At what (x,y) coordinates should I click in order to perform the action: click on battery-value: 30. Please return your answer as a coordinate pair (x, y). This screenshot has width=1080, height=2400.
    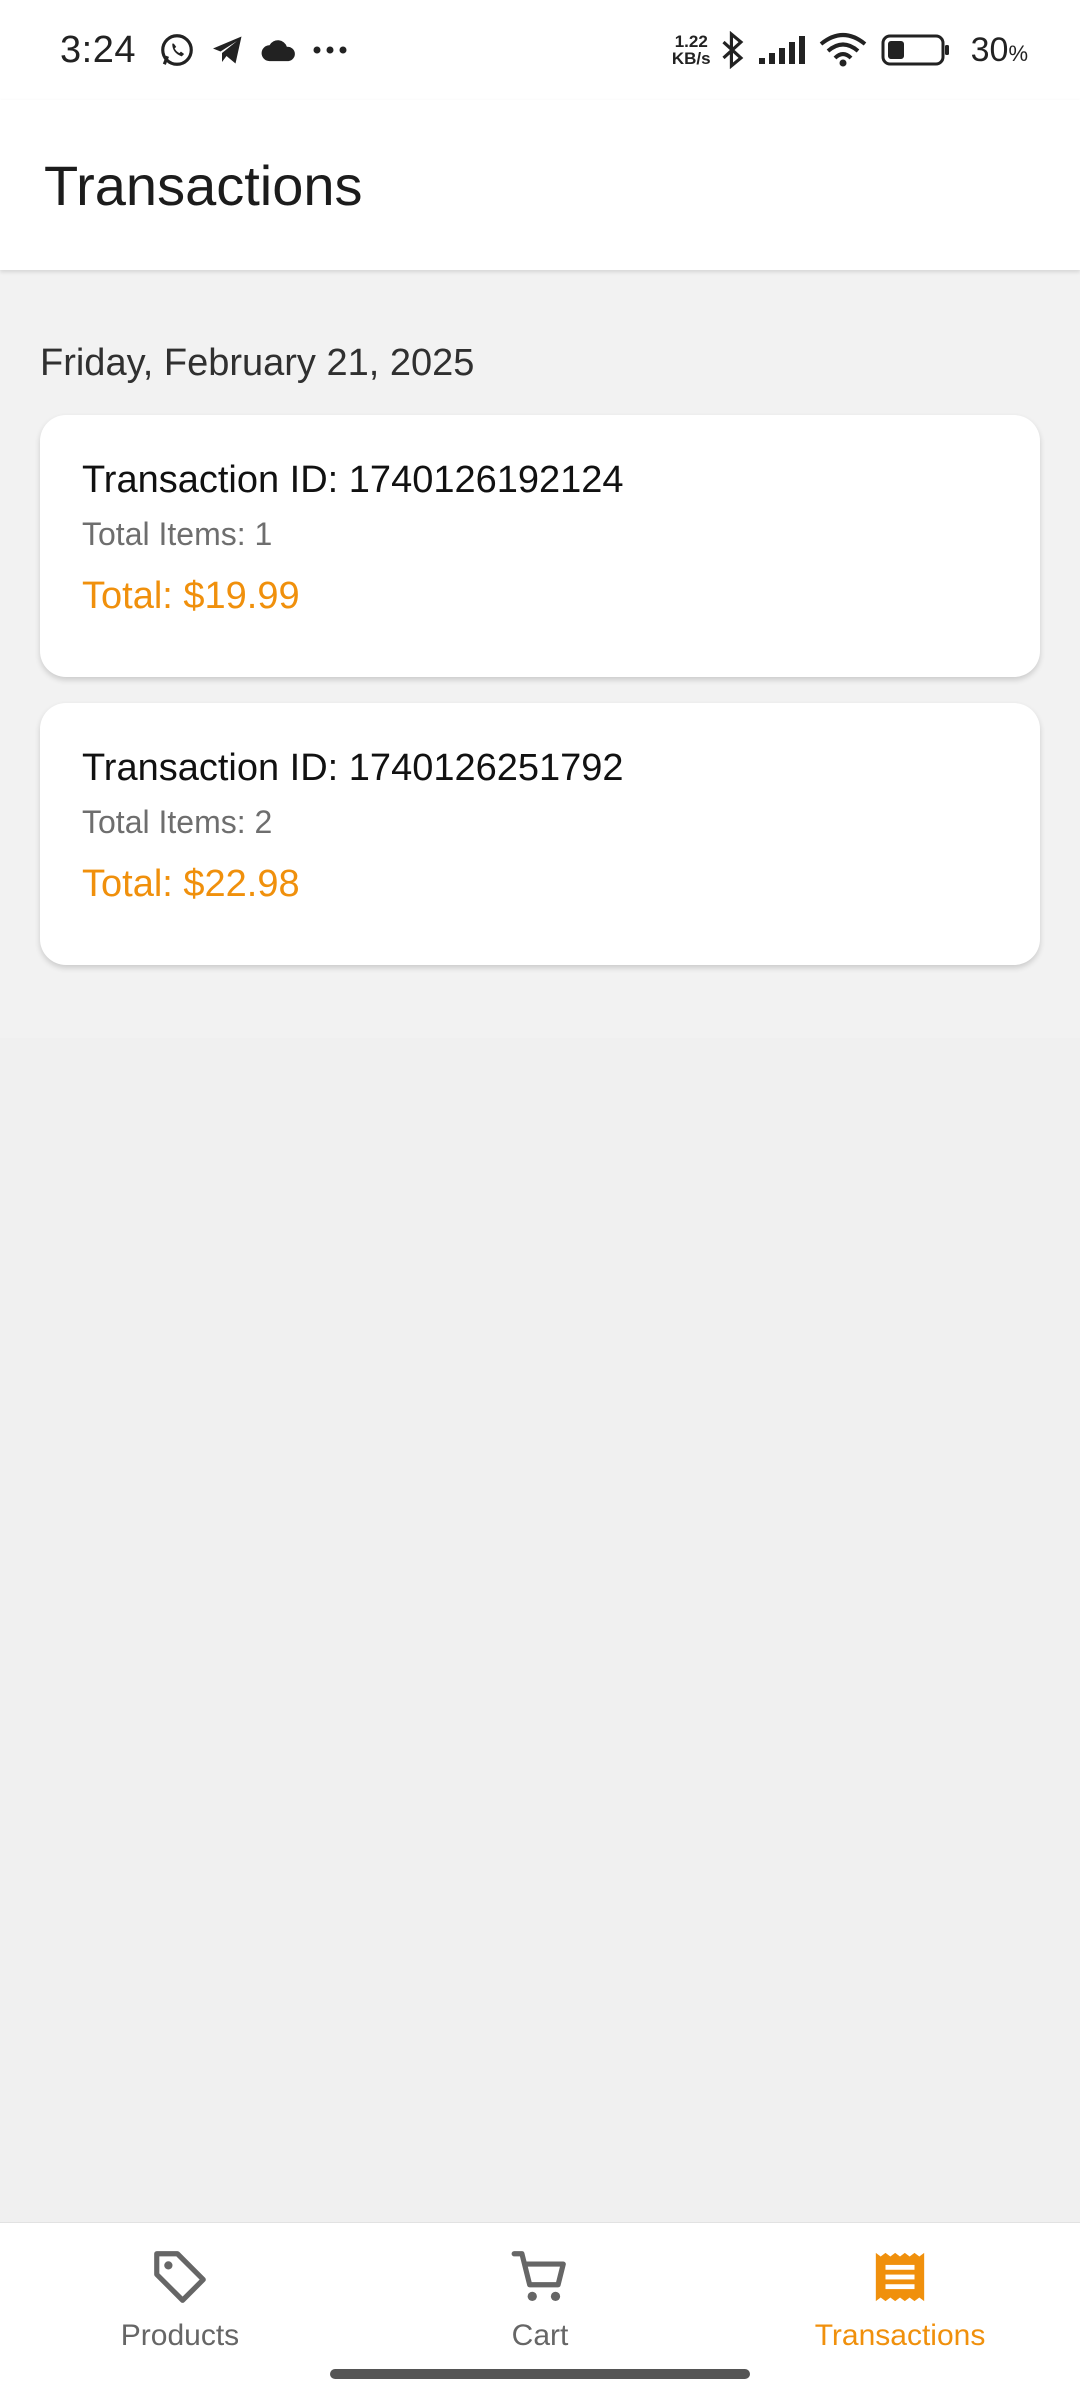
    Looking at the image, I should click on (989, 49).